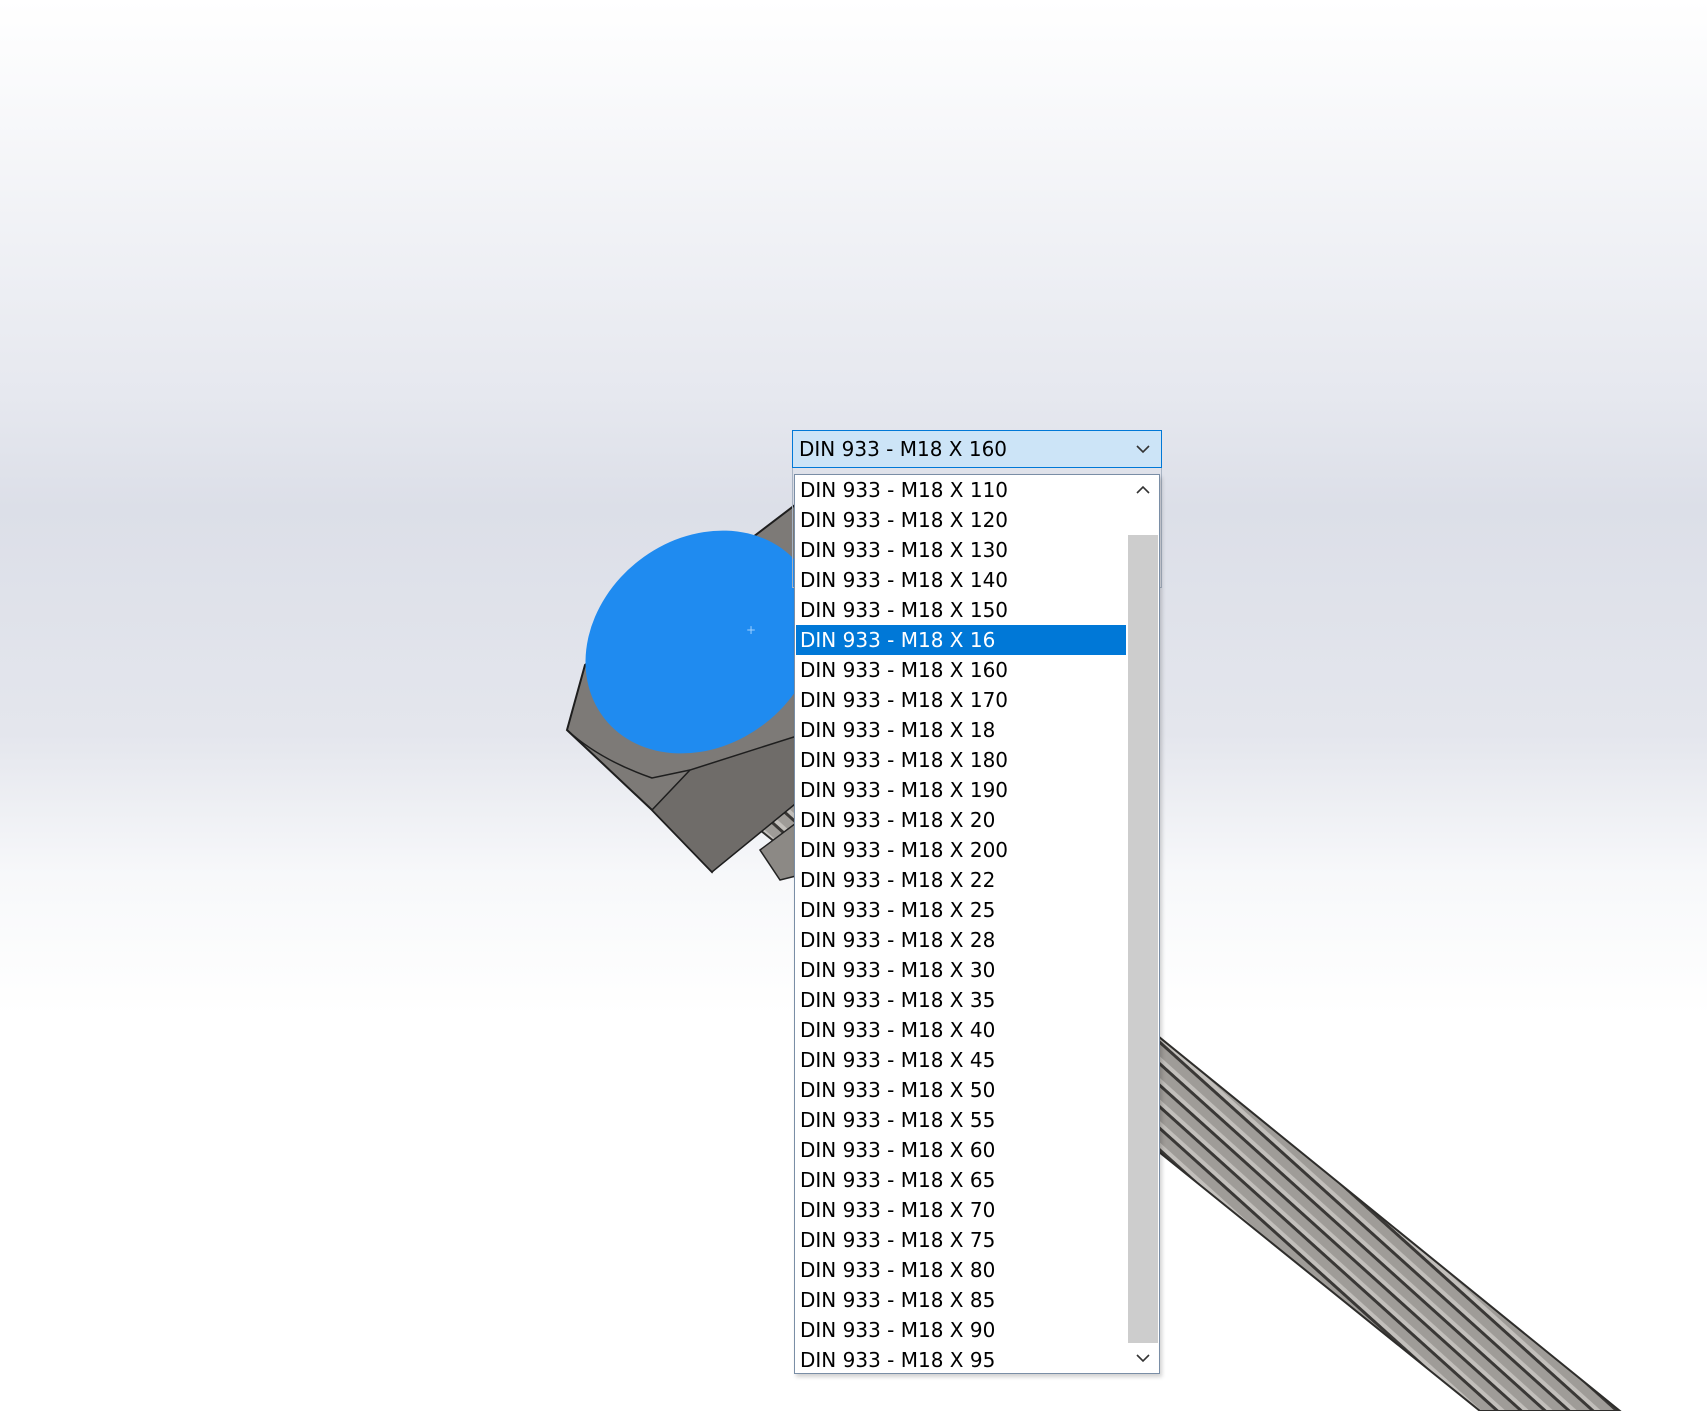 Image resolution: width=1707 pixels, height=1411 pixels. I want to click on dropdown-item: DIN 933 - M18 X 140, so click(961, 580).